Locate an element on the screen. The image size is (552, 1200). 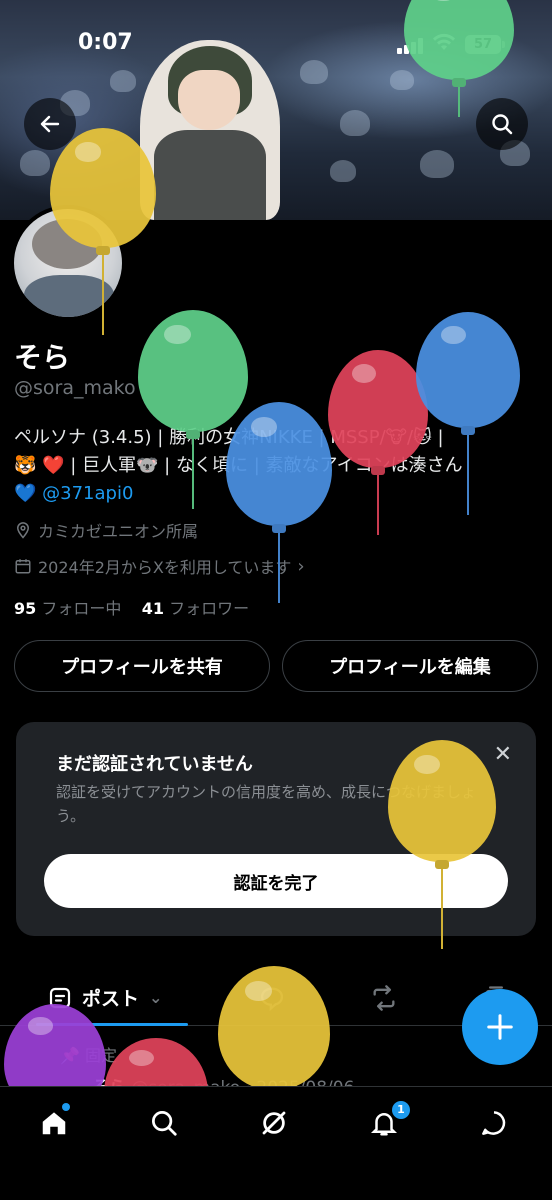
active-tab-indicator is located at coordinates (112, 1024).